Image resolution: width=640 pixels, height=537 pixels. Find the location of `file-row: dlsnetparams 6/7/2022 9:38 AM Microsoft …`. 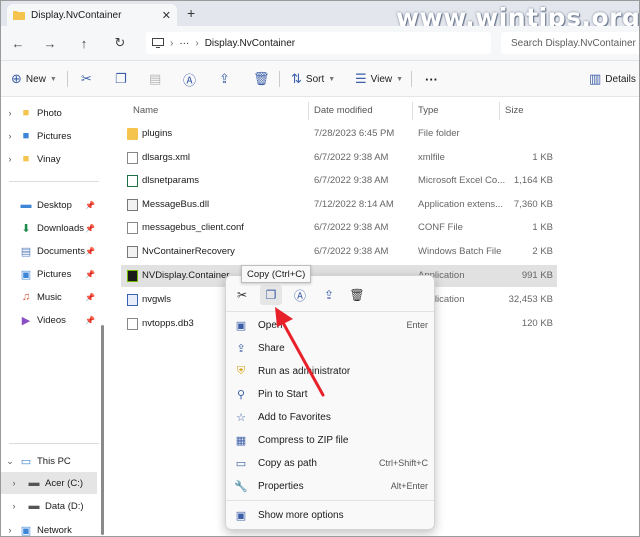

file-row: dlsnetparams 6/7/2022 9:38 AM Microsoft … is located at coordinates (339, 181).